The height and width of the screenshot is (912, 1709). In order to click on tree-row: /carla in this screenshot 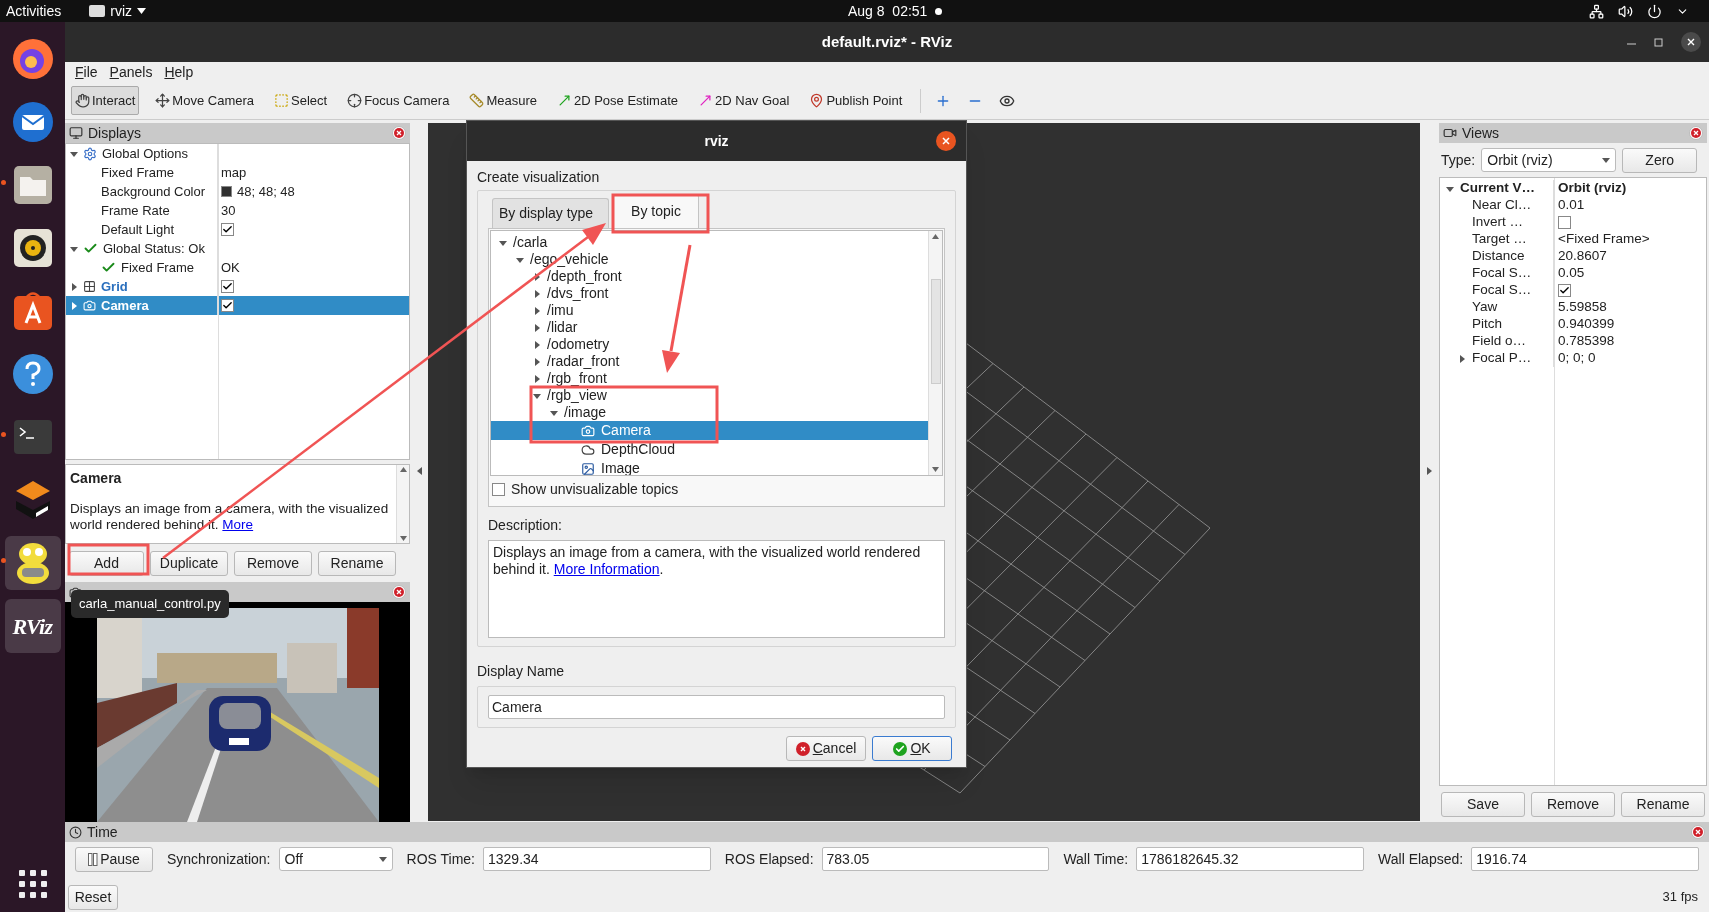, I will do `click(709, 242)`.